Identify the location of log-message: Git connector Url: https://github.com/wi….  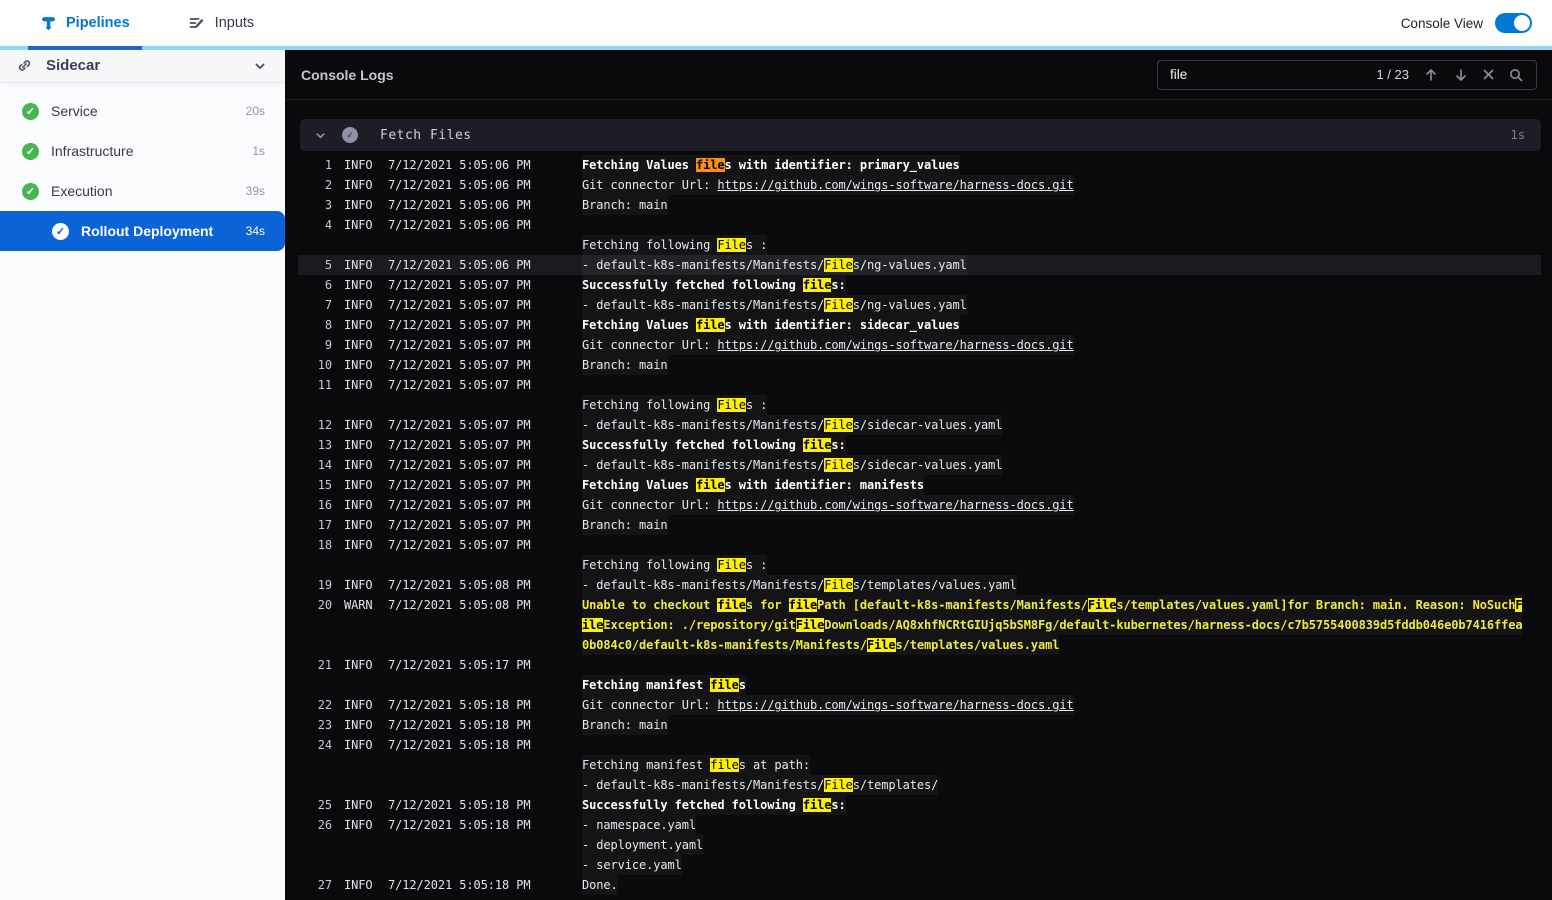
(828, 345).